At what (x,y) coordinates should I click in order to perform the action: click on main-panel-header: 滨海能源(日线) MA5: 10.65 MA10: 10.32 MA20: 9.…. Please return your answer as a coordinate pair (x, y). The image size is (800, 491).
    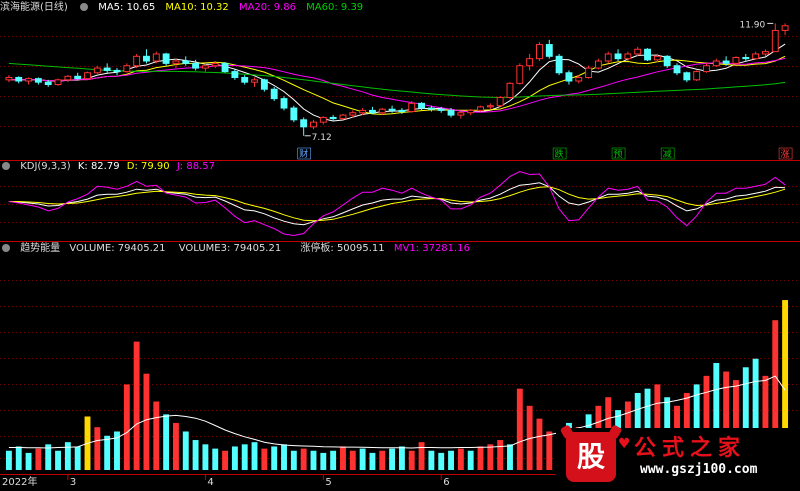
    Looking at the image, I should click on (185, 8).